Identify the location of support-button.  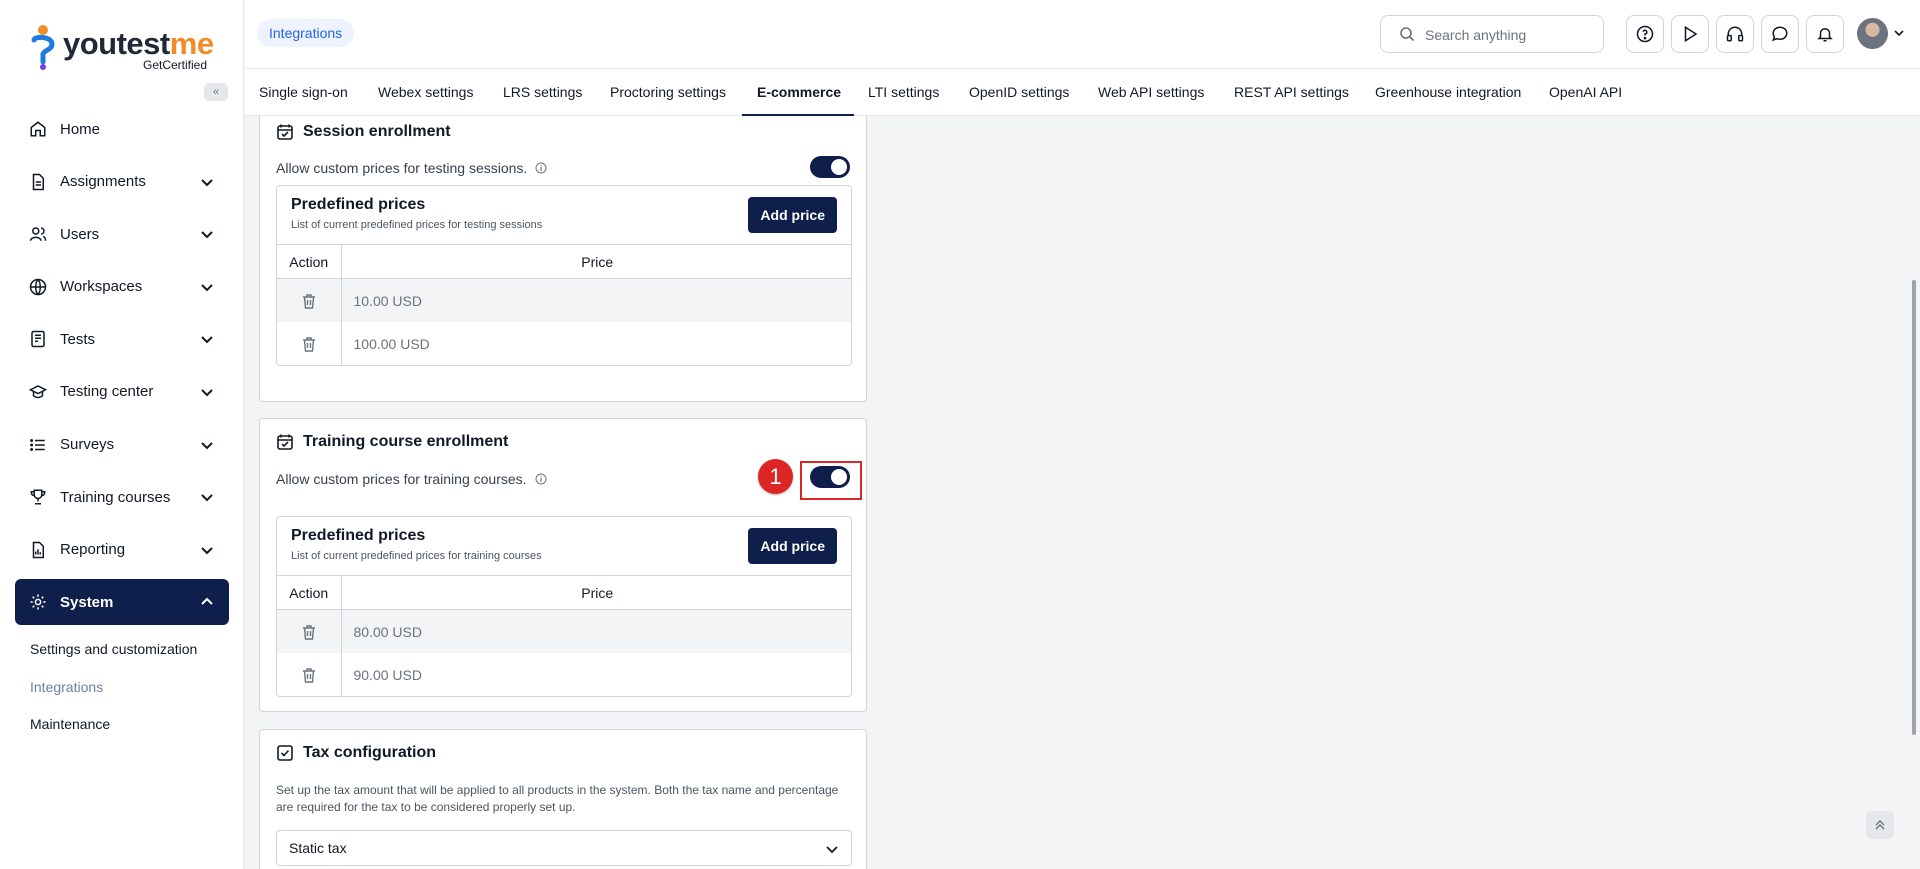
(1735, 34).